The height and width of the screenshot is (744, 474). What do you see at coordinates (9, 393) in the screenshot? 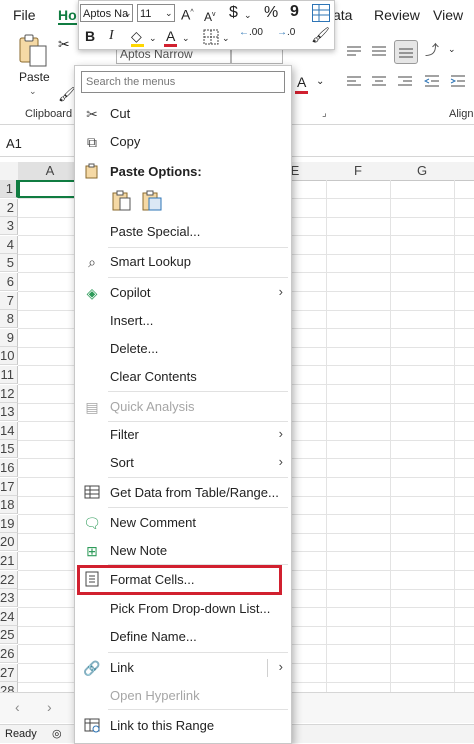
I see `row-header: 12` at bounding box center [9, 393].